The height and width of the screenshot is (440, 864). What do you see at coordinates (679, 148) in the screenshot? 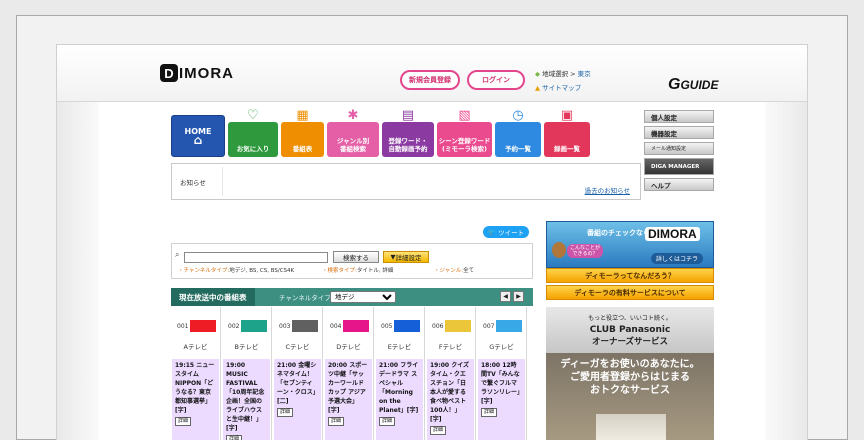
I see `mail-settings-button: メール通知設定` at bounding box center [679, 148].